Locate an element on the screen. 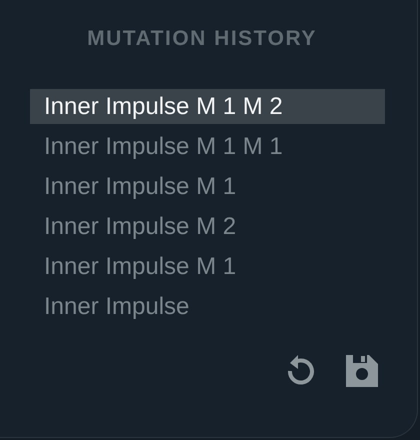  history-item: Inner Impulse M 1 M 2 is located at coordinates (207, 106).